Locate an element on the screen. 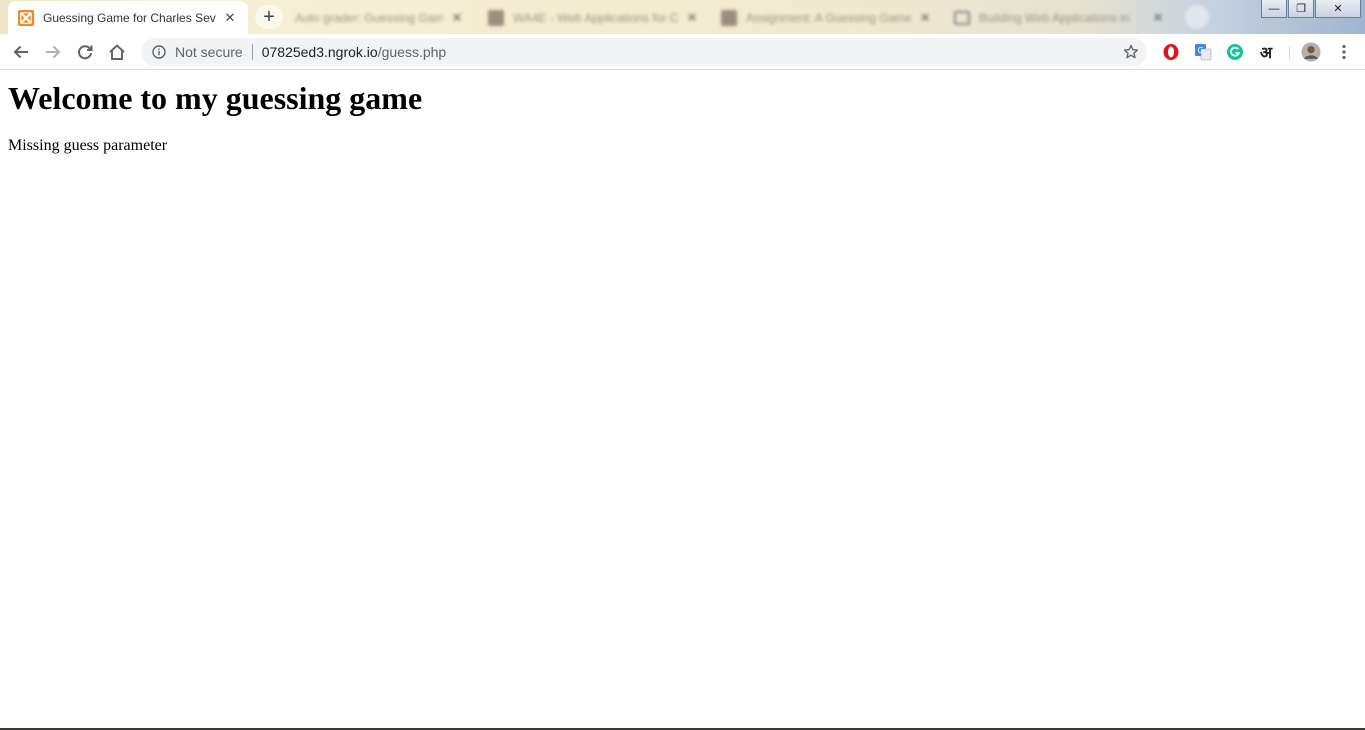 This screenshot has width=1365, height=730. svg-text: G is located at coordinates (1201, 50).